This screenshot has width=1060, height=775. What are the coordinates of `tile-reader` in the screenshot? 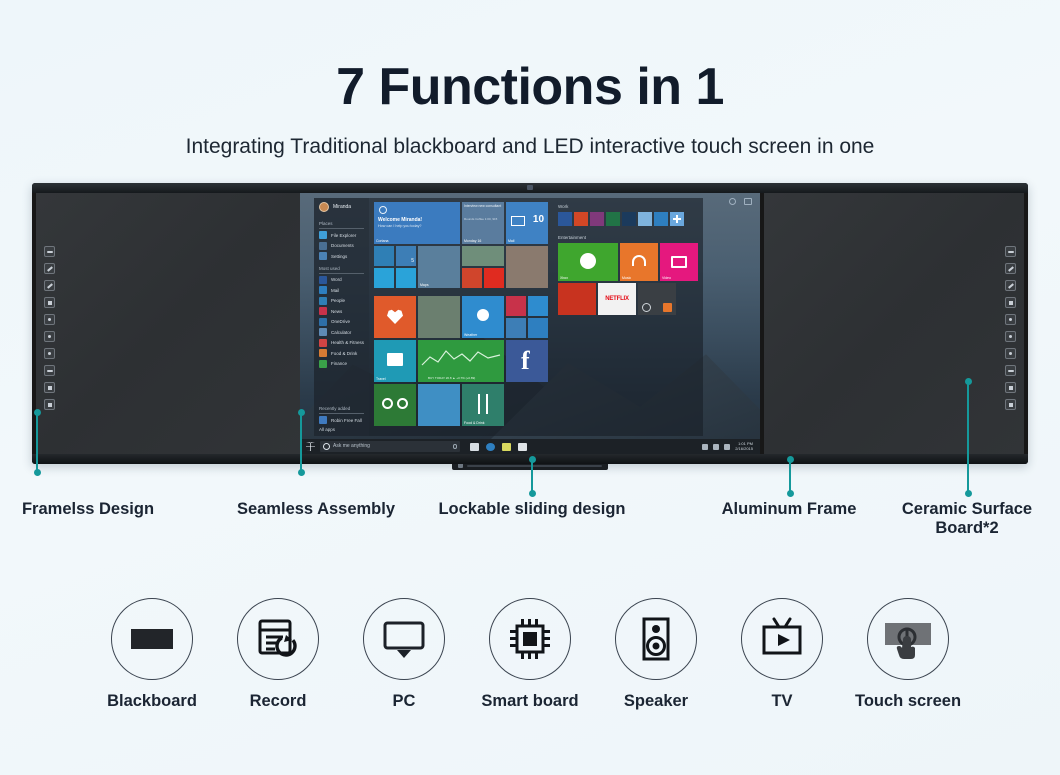 It's located at (516, 328).